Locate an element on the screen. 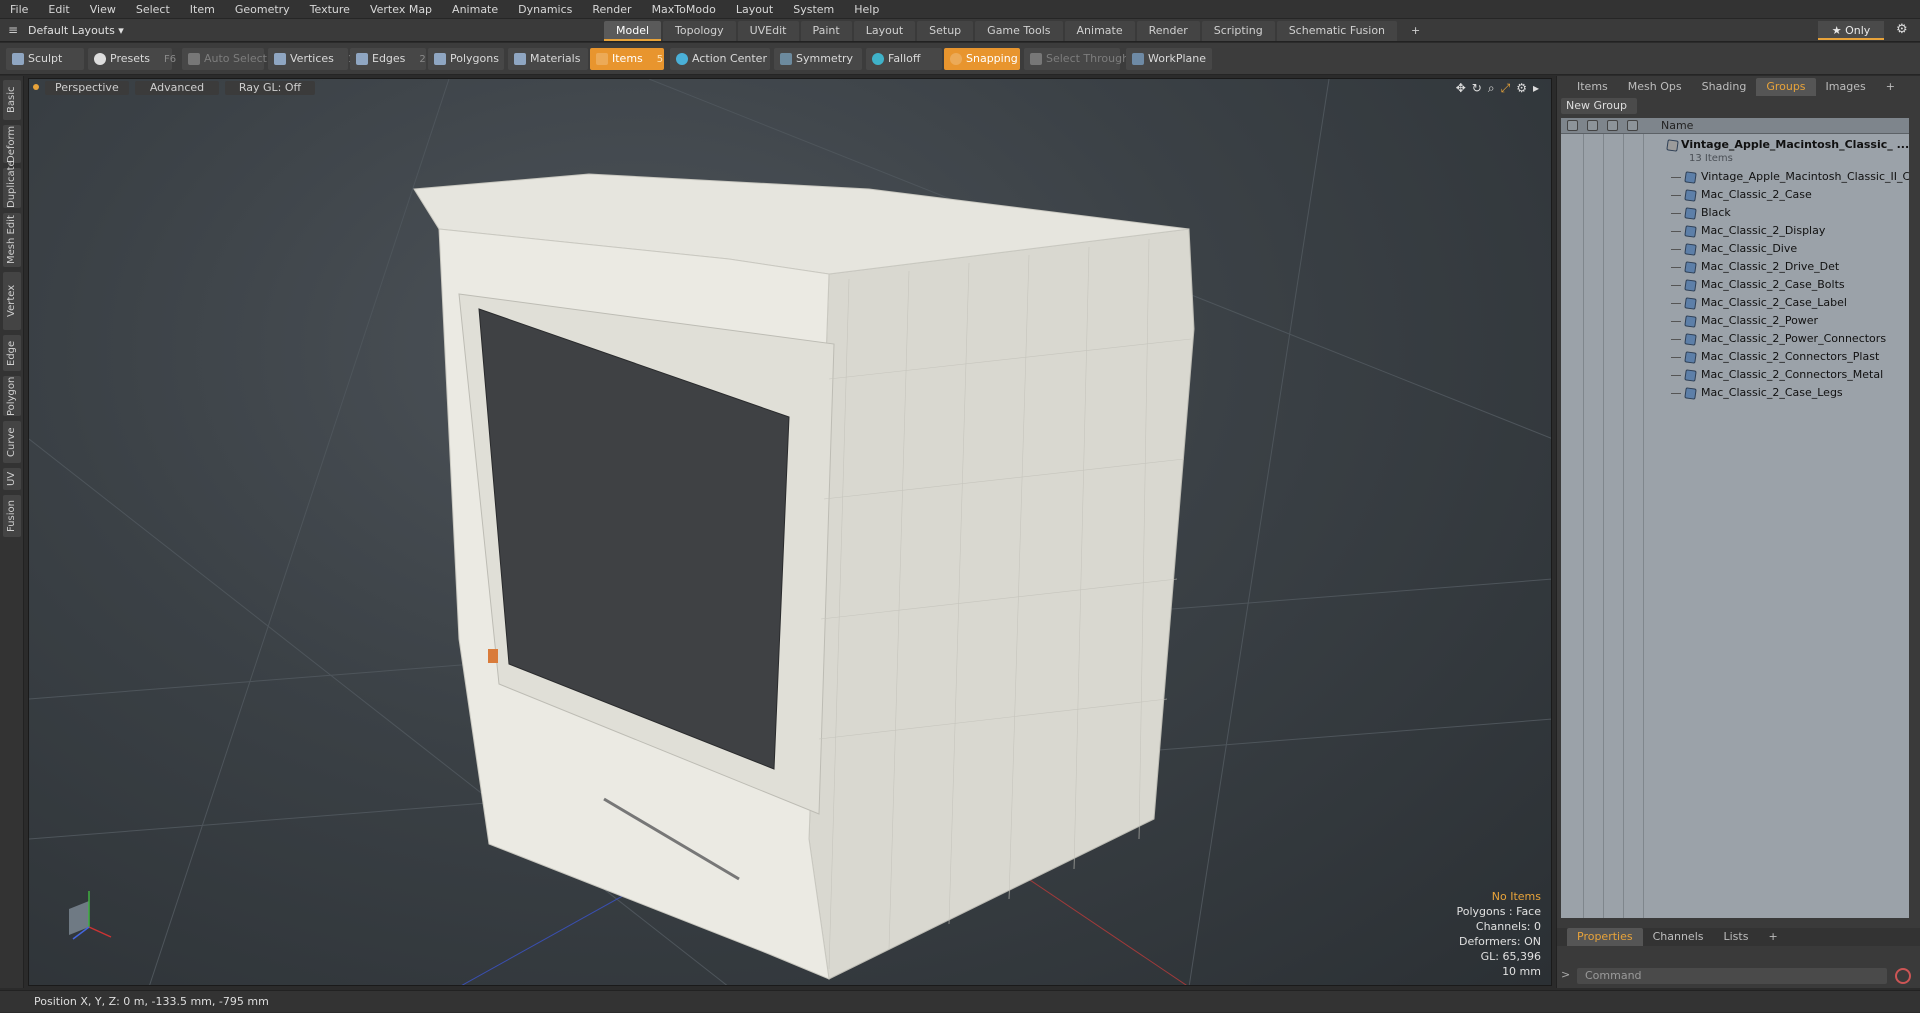  presets-button: Presets F6 is located at coordinates (132, 59).